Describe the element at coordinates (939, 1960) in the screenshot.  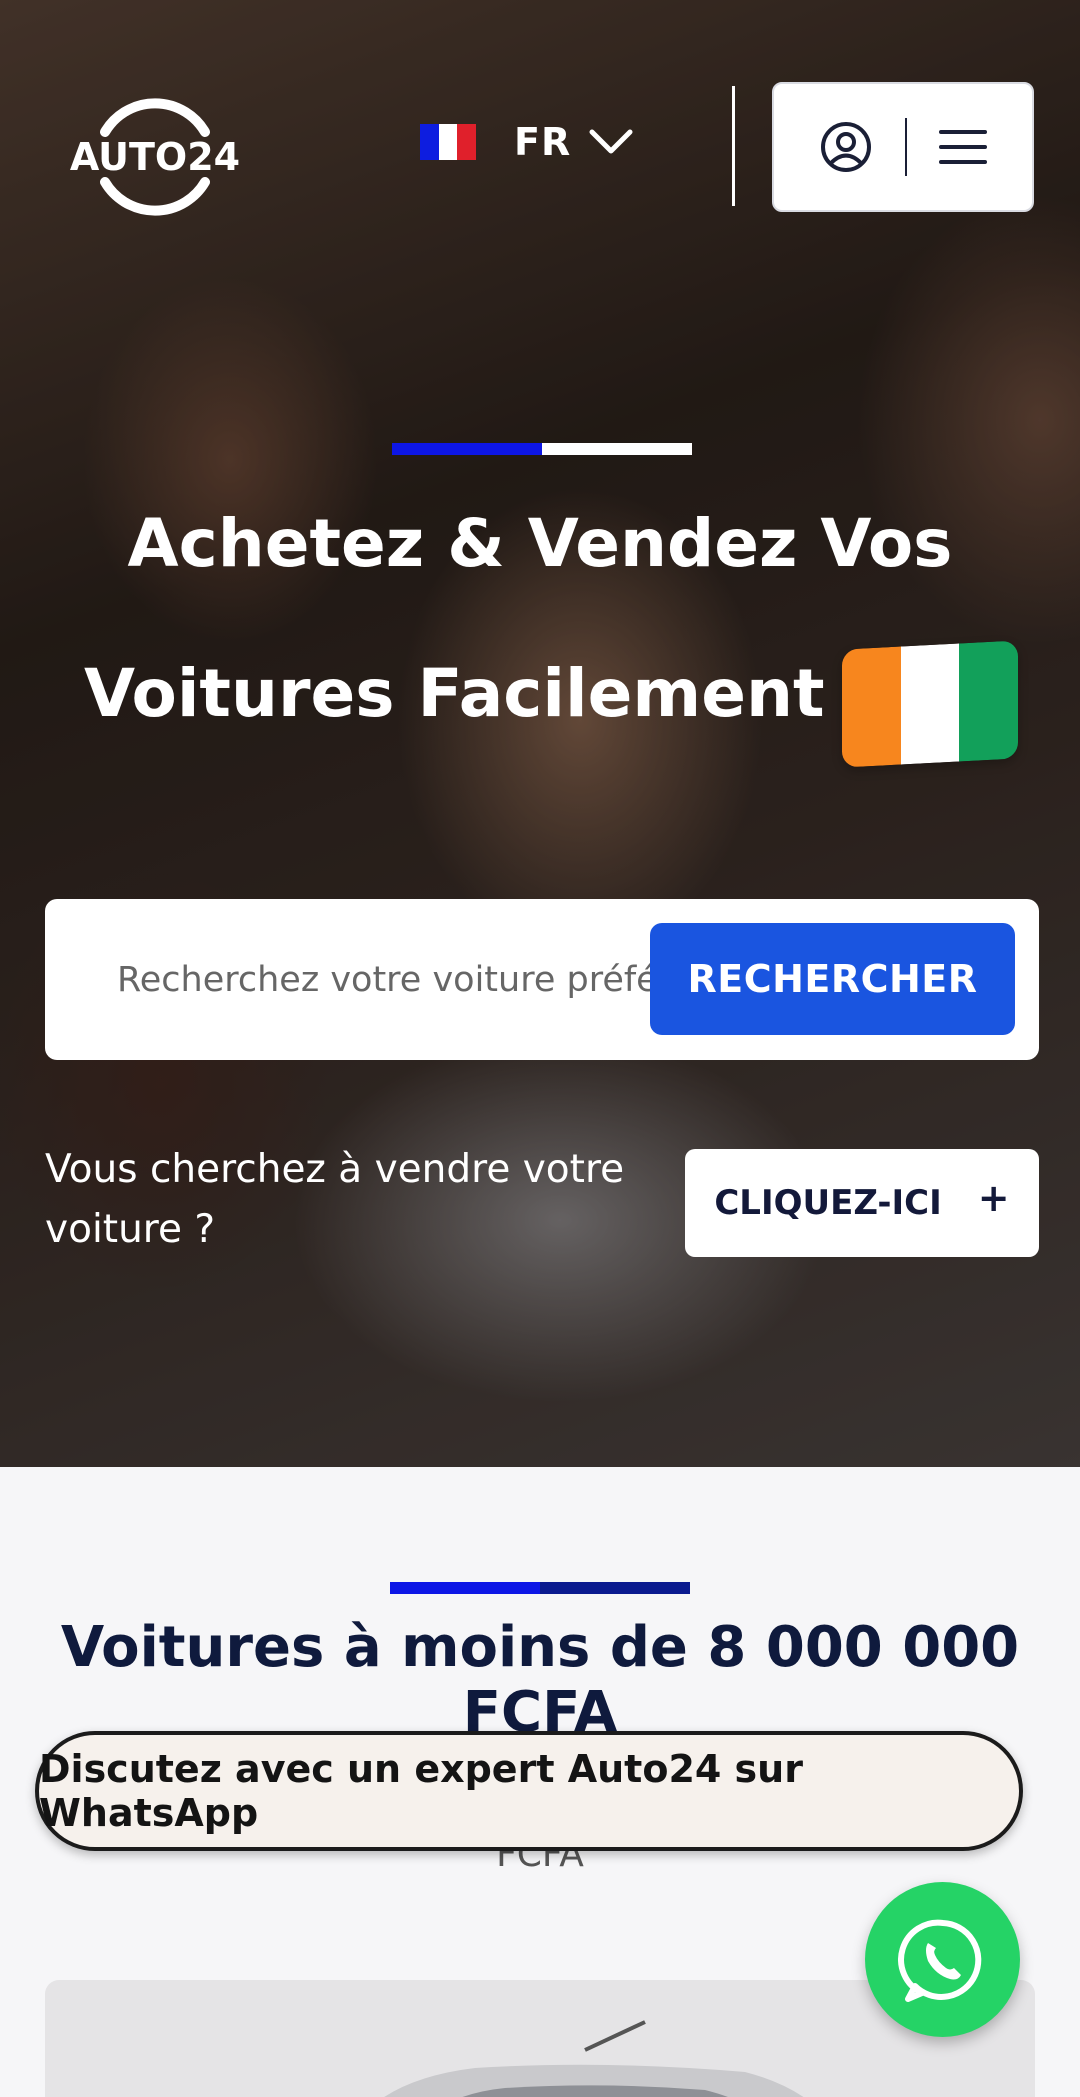
I see `whatsapp-icon` at that location.